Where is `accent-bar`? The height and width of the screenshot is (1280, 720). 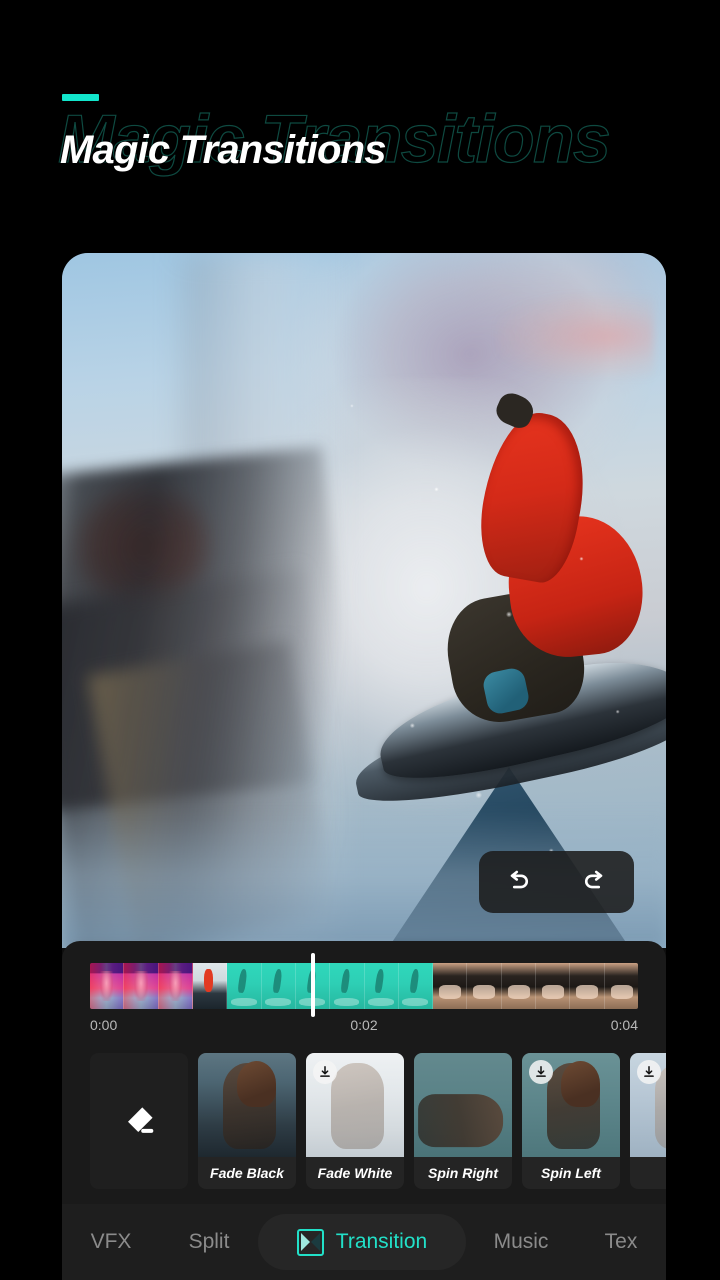
accent-bar is located at coordinates (80, 97).